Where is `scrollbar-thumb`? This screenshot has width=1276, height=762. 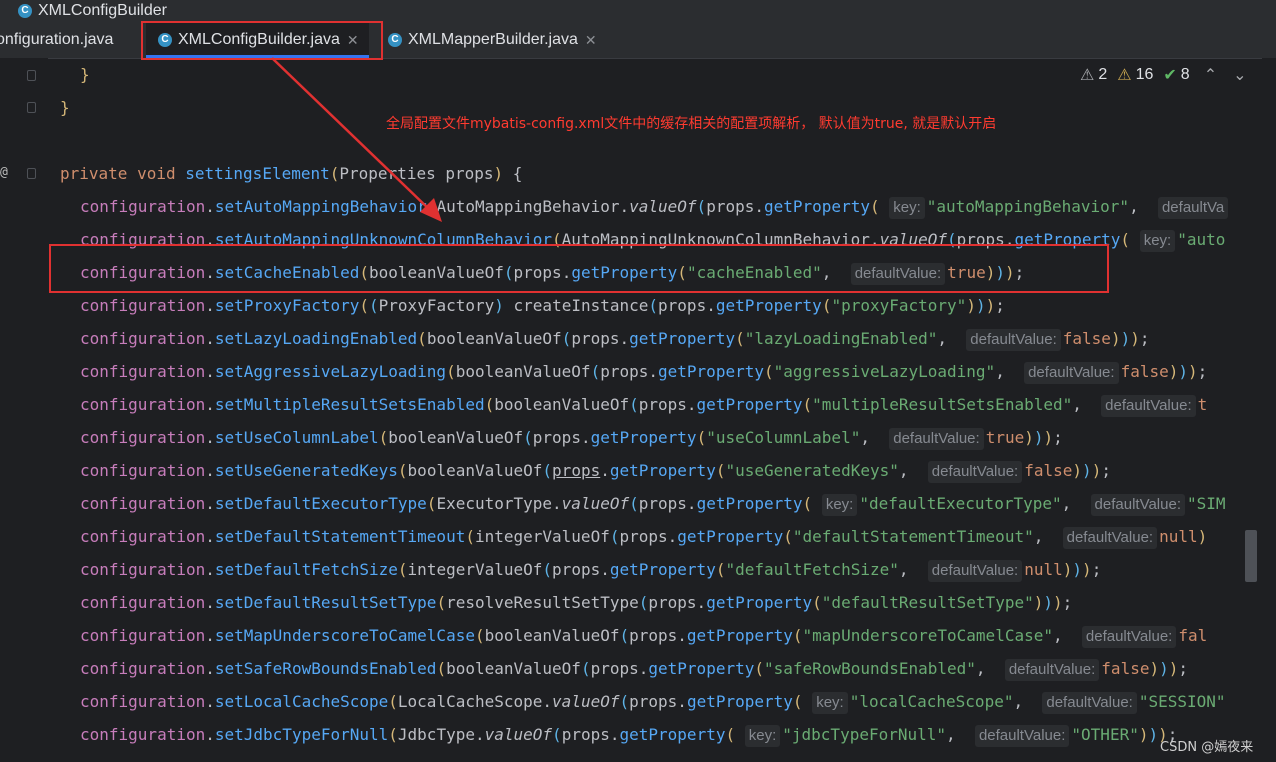
scrollbar-thumb is located at coordinates (1251, 556).